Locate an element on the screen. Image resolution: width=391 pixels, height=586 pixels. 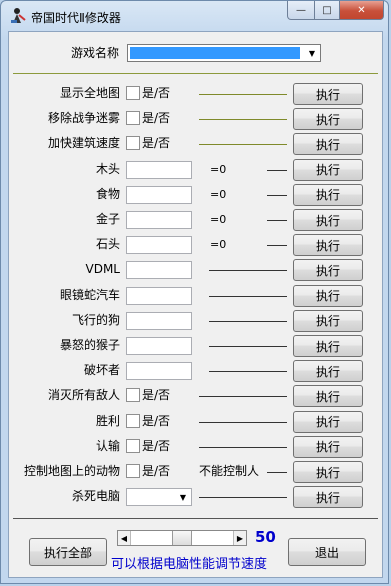
bottom-divider is located at coordinates (195, 518).